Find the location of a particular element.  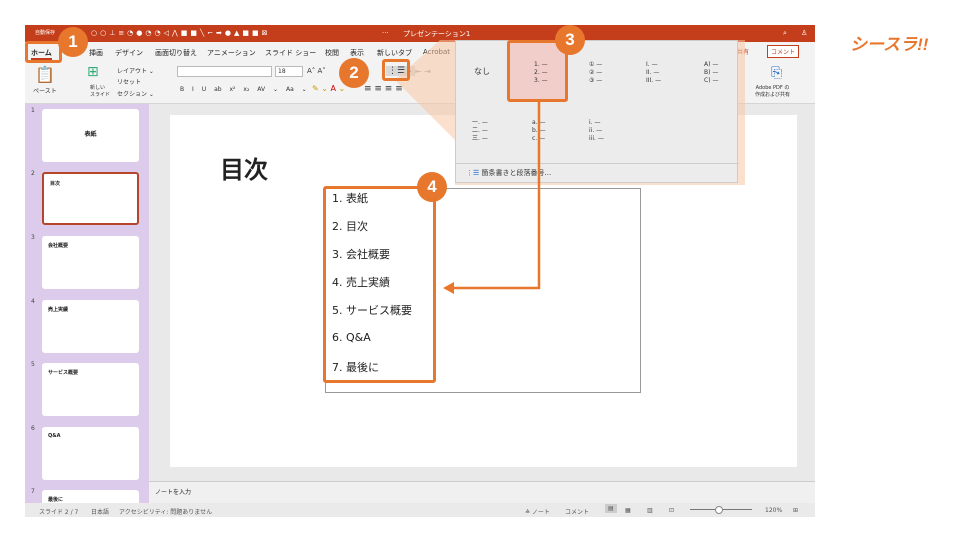

callout-1: 1 is located at coordinates (73, 42).